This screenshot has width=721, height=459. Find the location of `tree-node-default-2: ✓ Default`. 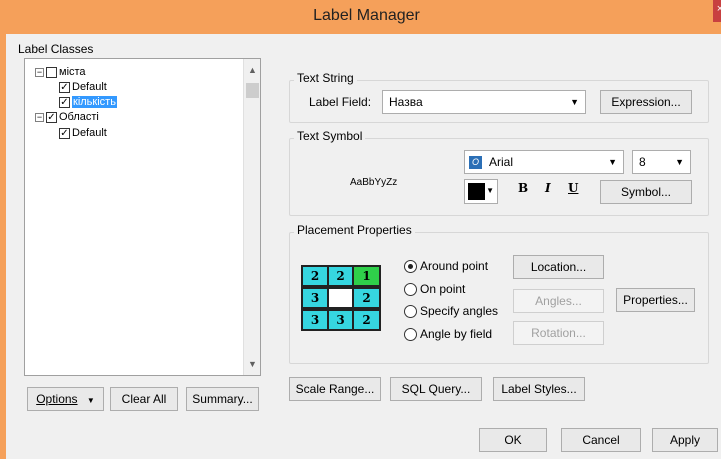

tree-node-default-2: ✓ Default is located at coordinates (83, 133).